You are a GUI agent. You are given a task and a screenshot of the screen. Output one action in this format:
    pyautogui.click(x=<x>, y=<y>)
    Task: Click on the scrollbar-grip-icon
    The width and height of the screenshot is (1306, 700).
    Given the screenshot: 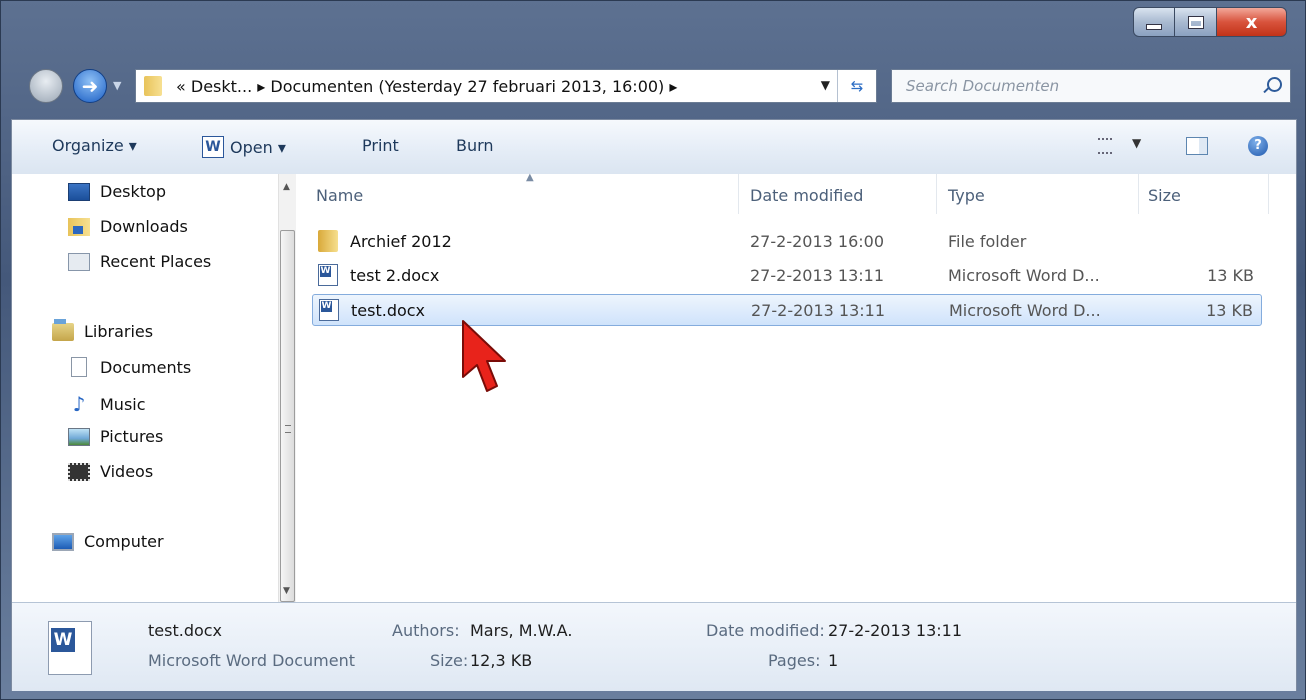 What is the action you would take?
    pyautogui.click(x=288, y=429)
    